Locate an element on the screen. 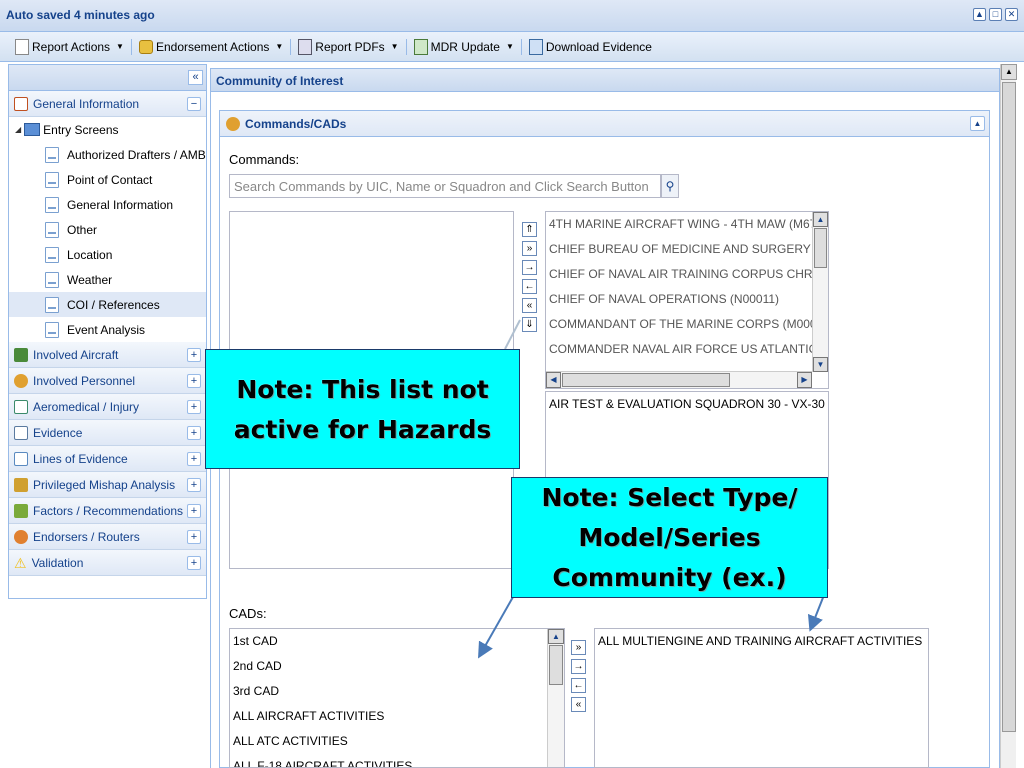 Image resolution: width=1024 pixels, height=768 pixels. nav-section-endorsers-routers: Endorsers / Routers + is located at coordinates (107, 537).